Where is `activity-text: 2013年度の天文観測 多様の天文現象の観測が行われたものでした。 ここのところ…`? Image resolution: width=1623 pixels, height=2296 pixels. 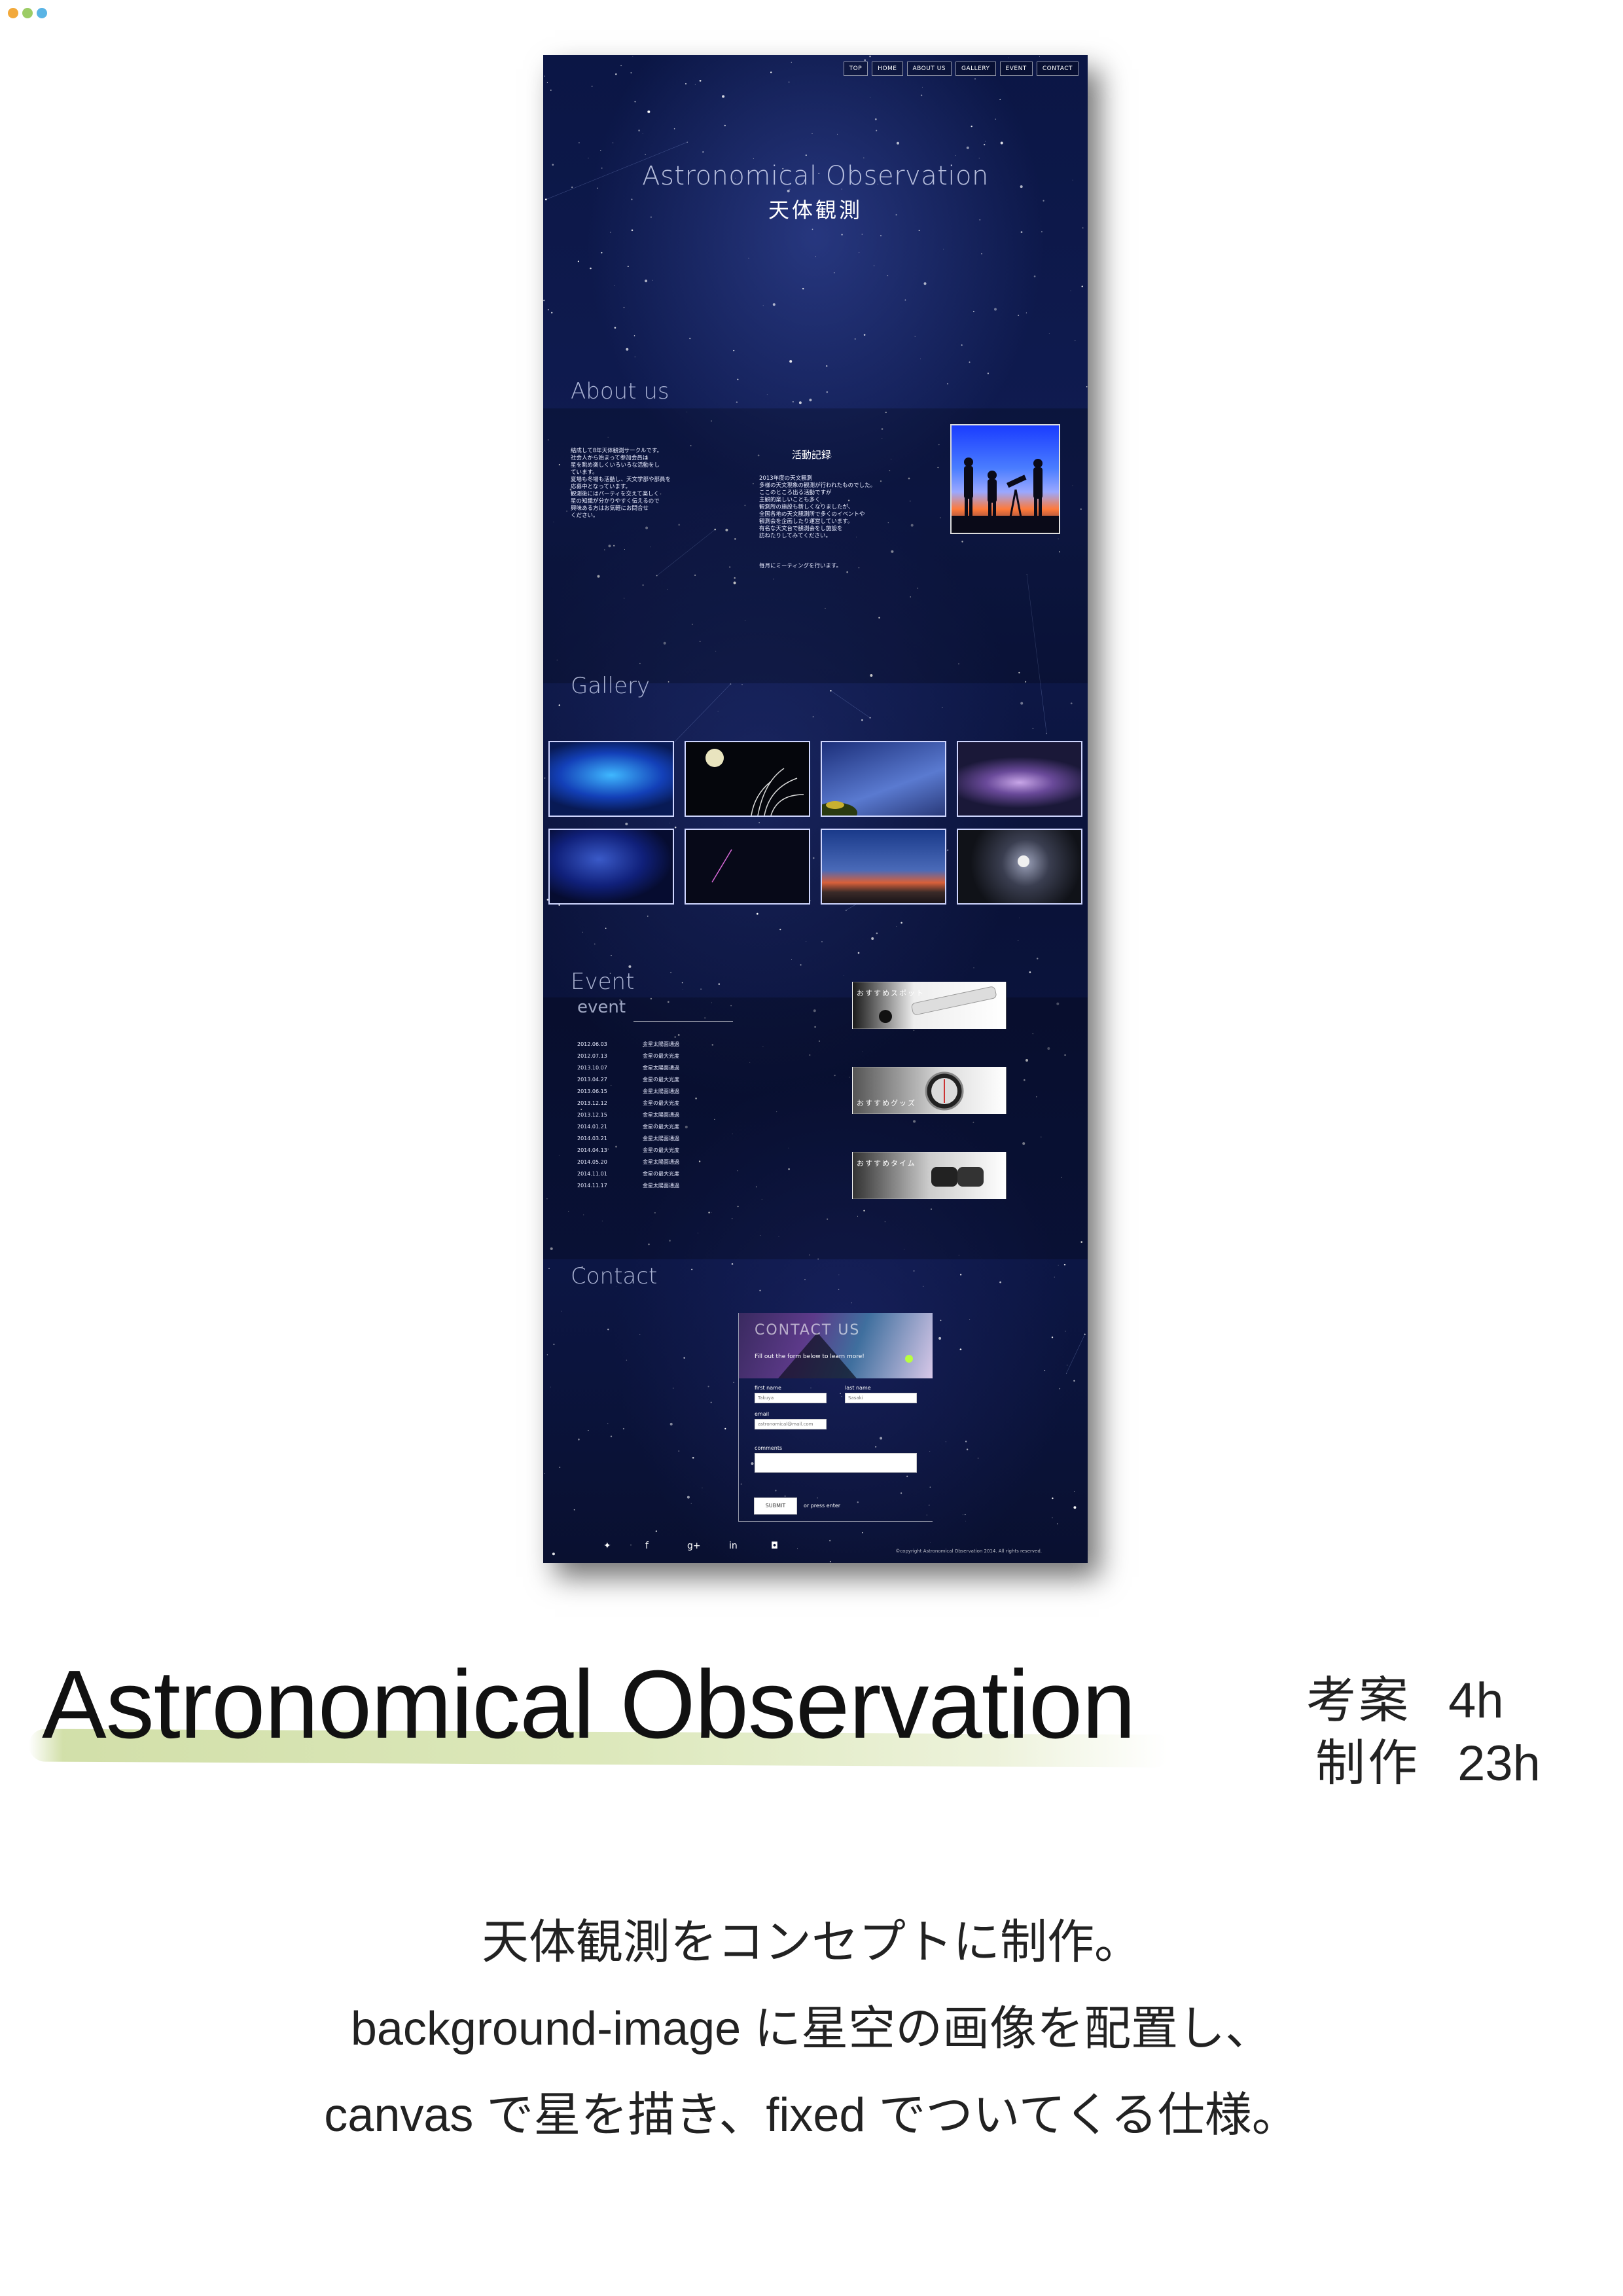
activity-text: 2013年度の天文観測 多様の天文現象の観測が行われたものでした。 ここのところ… is located at coordinates (818, 507).